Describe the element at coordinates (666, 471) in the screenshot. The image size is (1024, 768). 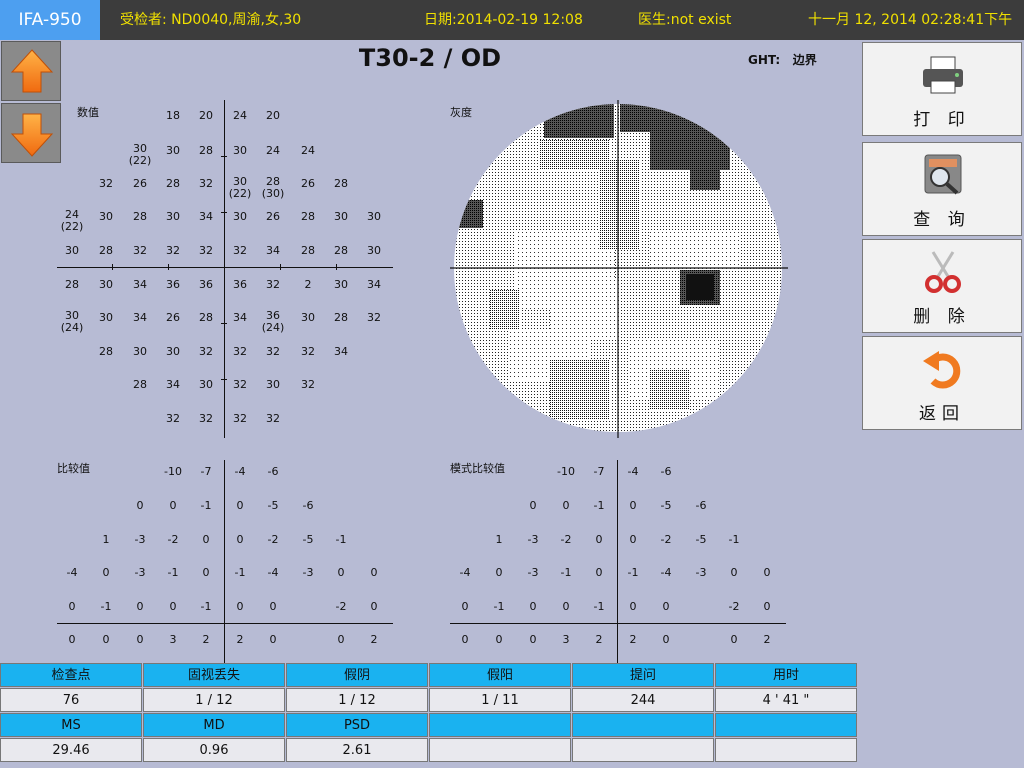
I see `pattern-deviation-value: -6` at that location.